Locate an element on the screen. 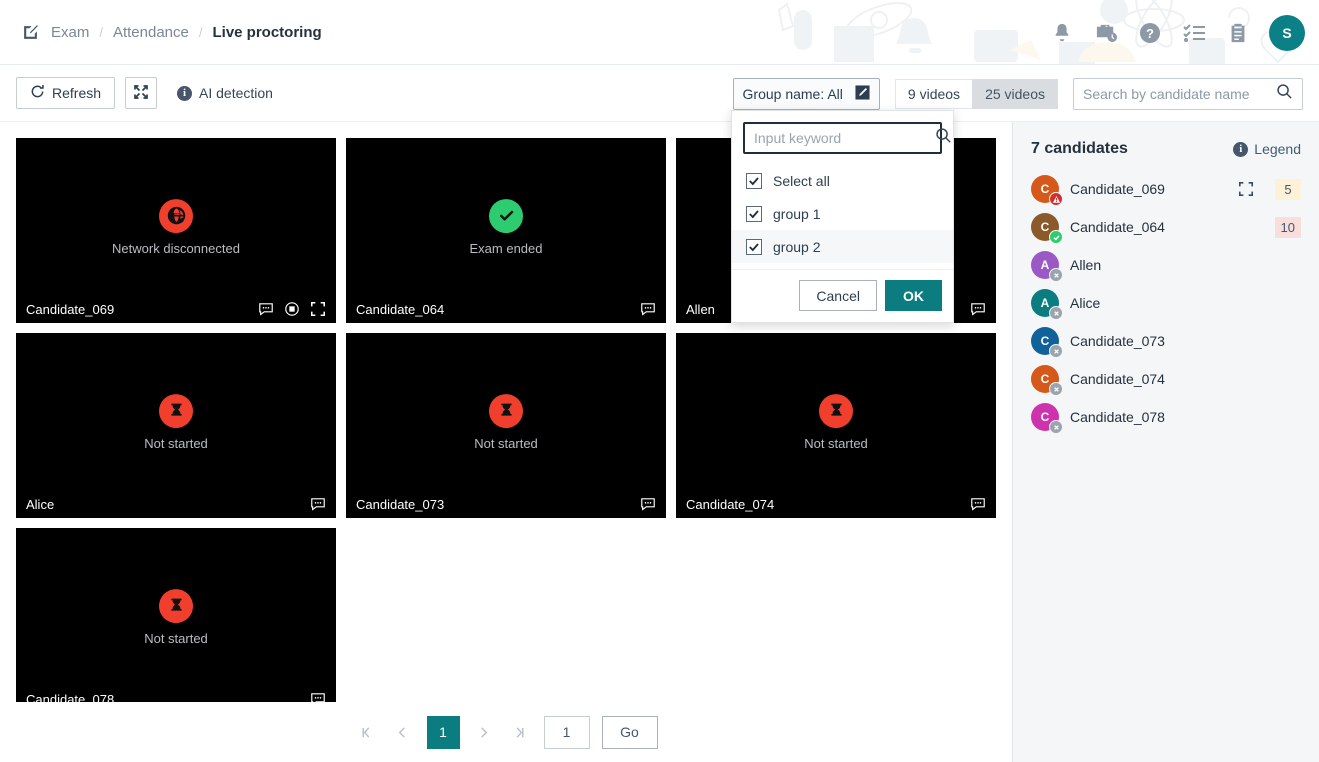 This screenshot has height=762, width=1319. avatar: A is located at coordinates (1047, 266).